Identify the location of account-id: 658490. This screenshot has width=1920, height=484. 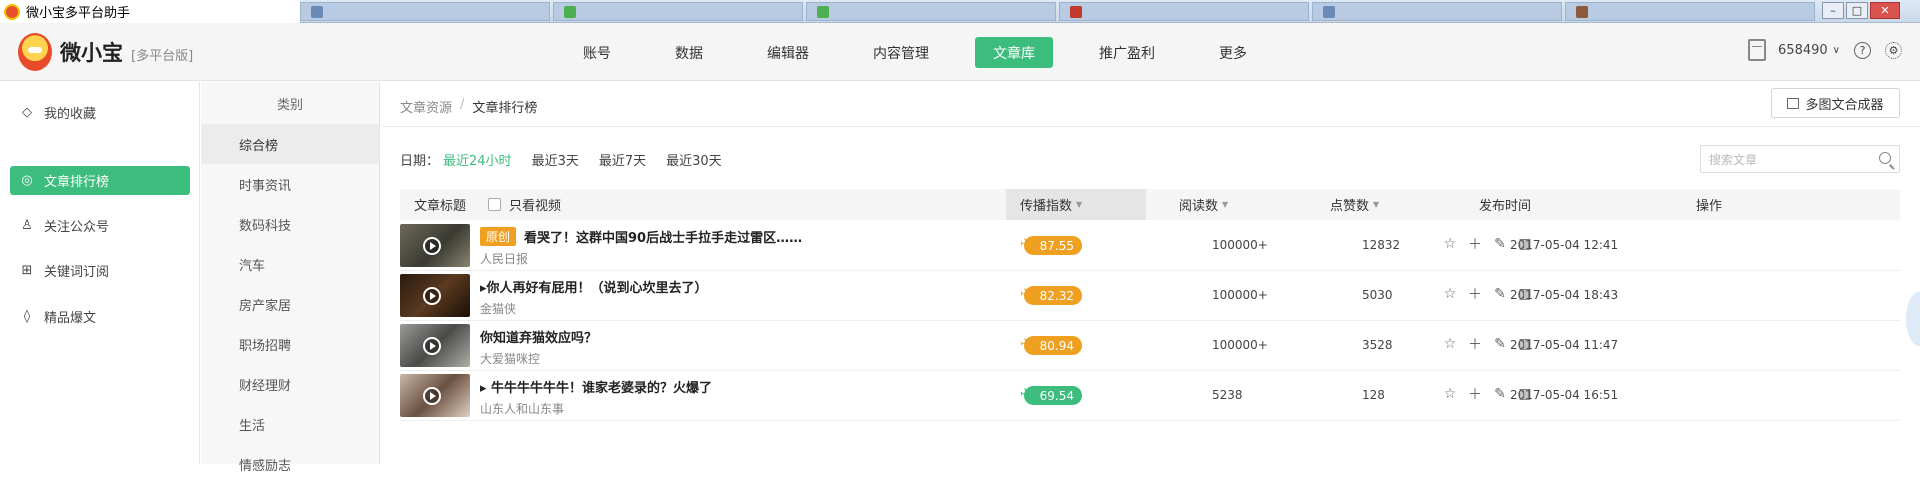
(1803, 50).